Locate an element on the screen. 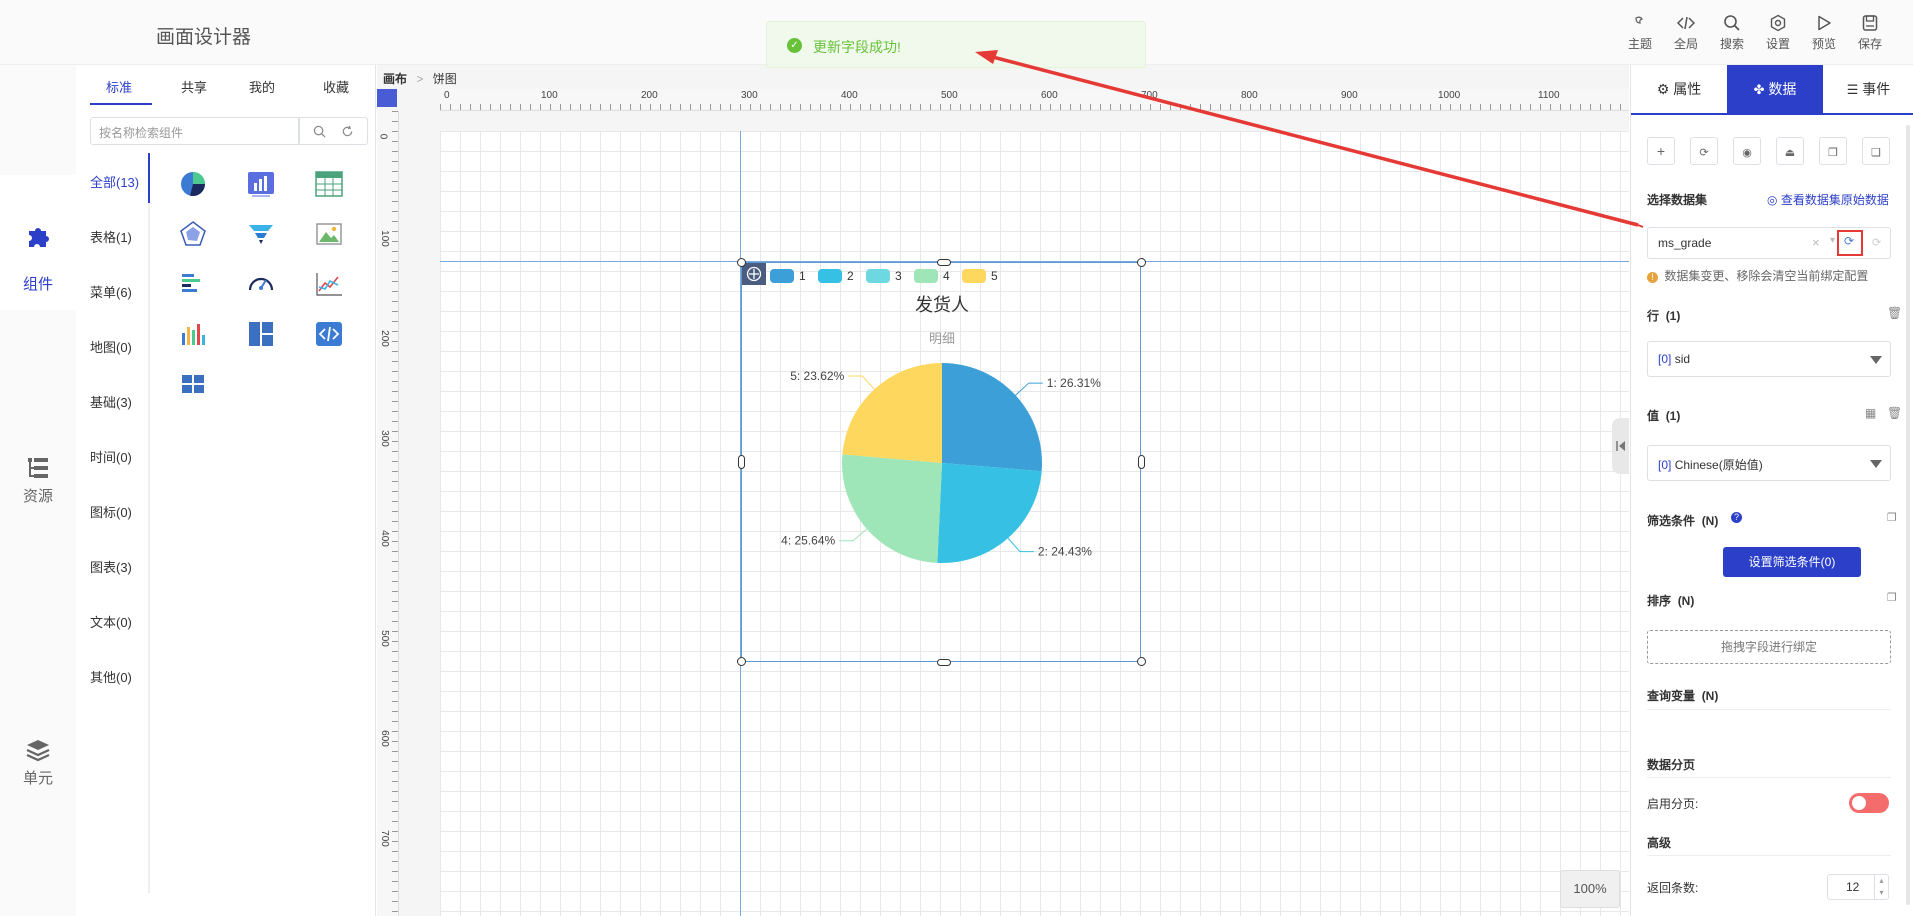 The height and width of the screenshot is (916, 1913). stepper-arrows-icon: ▴ ▾ is located at coordinates (1881, 887).